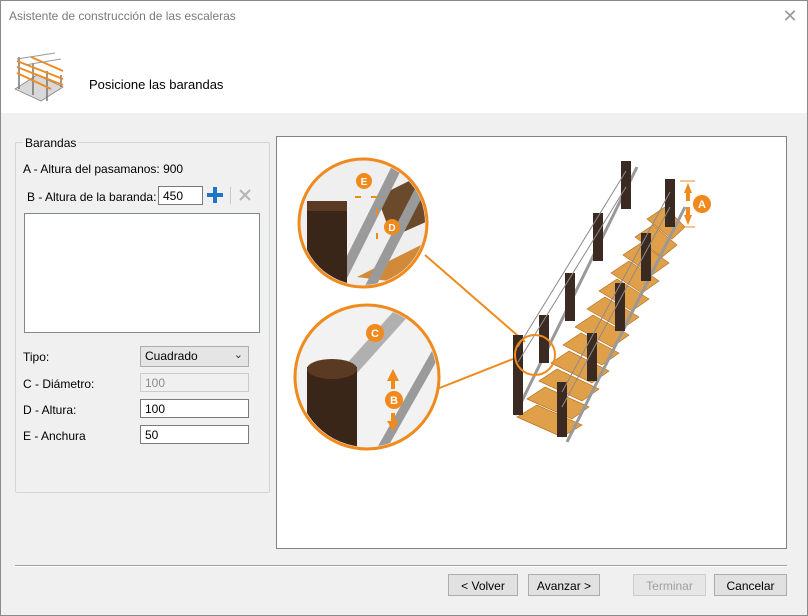  I want to click on svg-text: E, so click(364, 182).